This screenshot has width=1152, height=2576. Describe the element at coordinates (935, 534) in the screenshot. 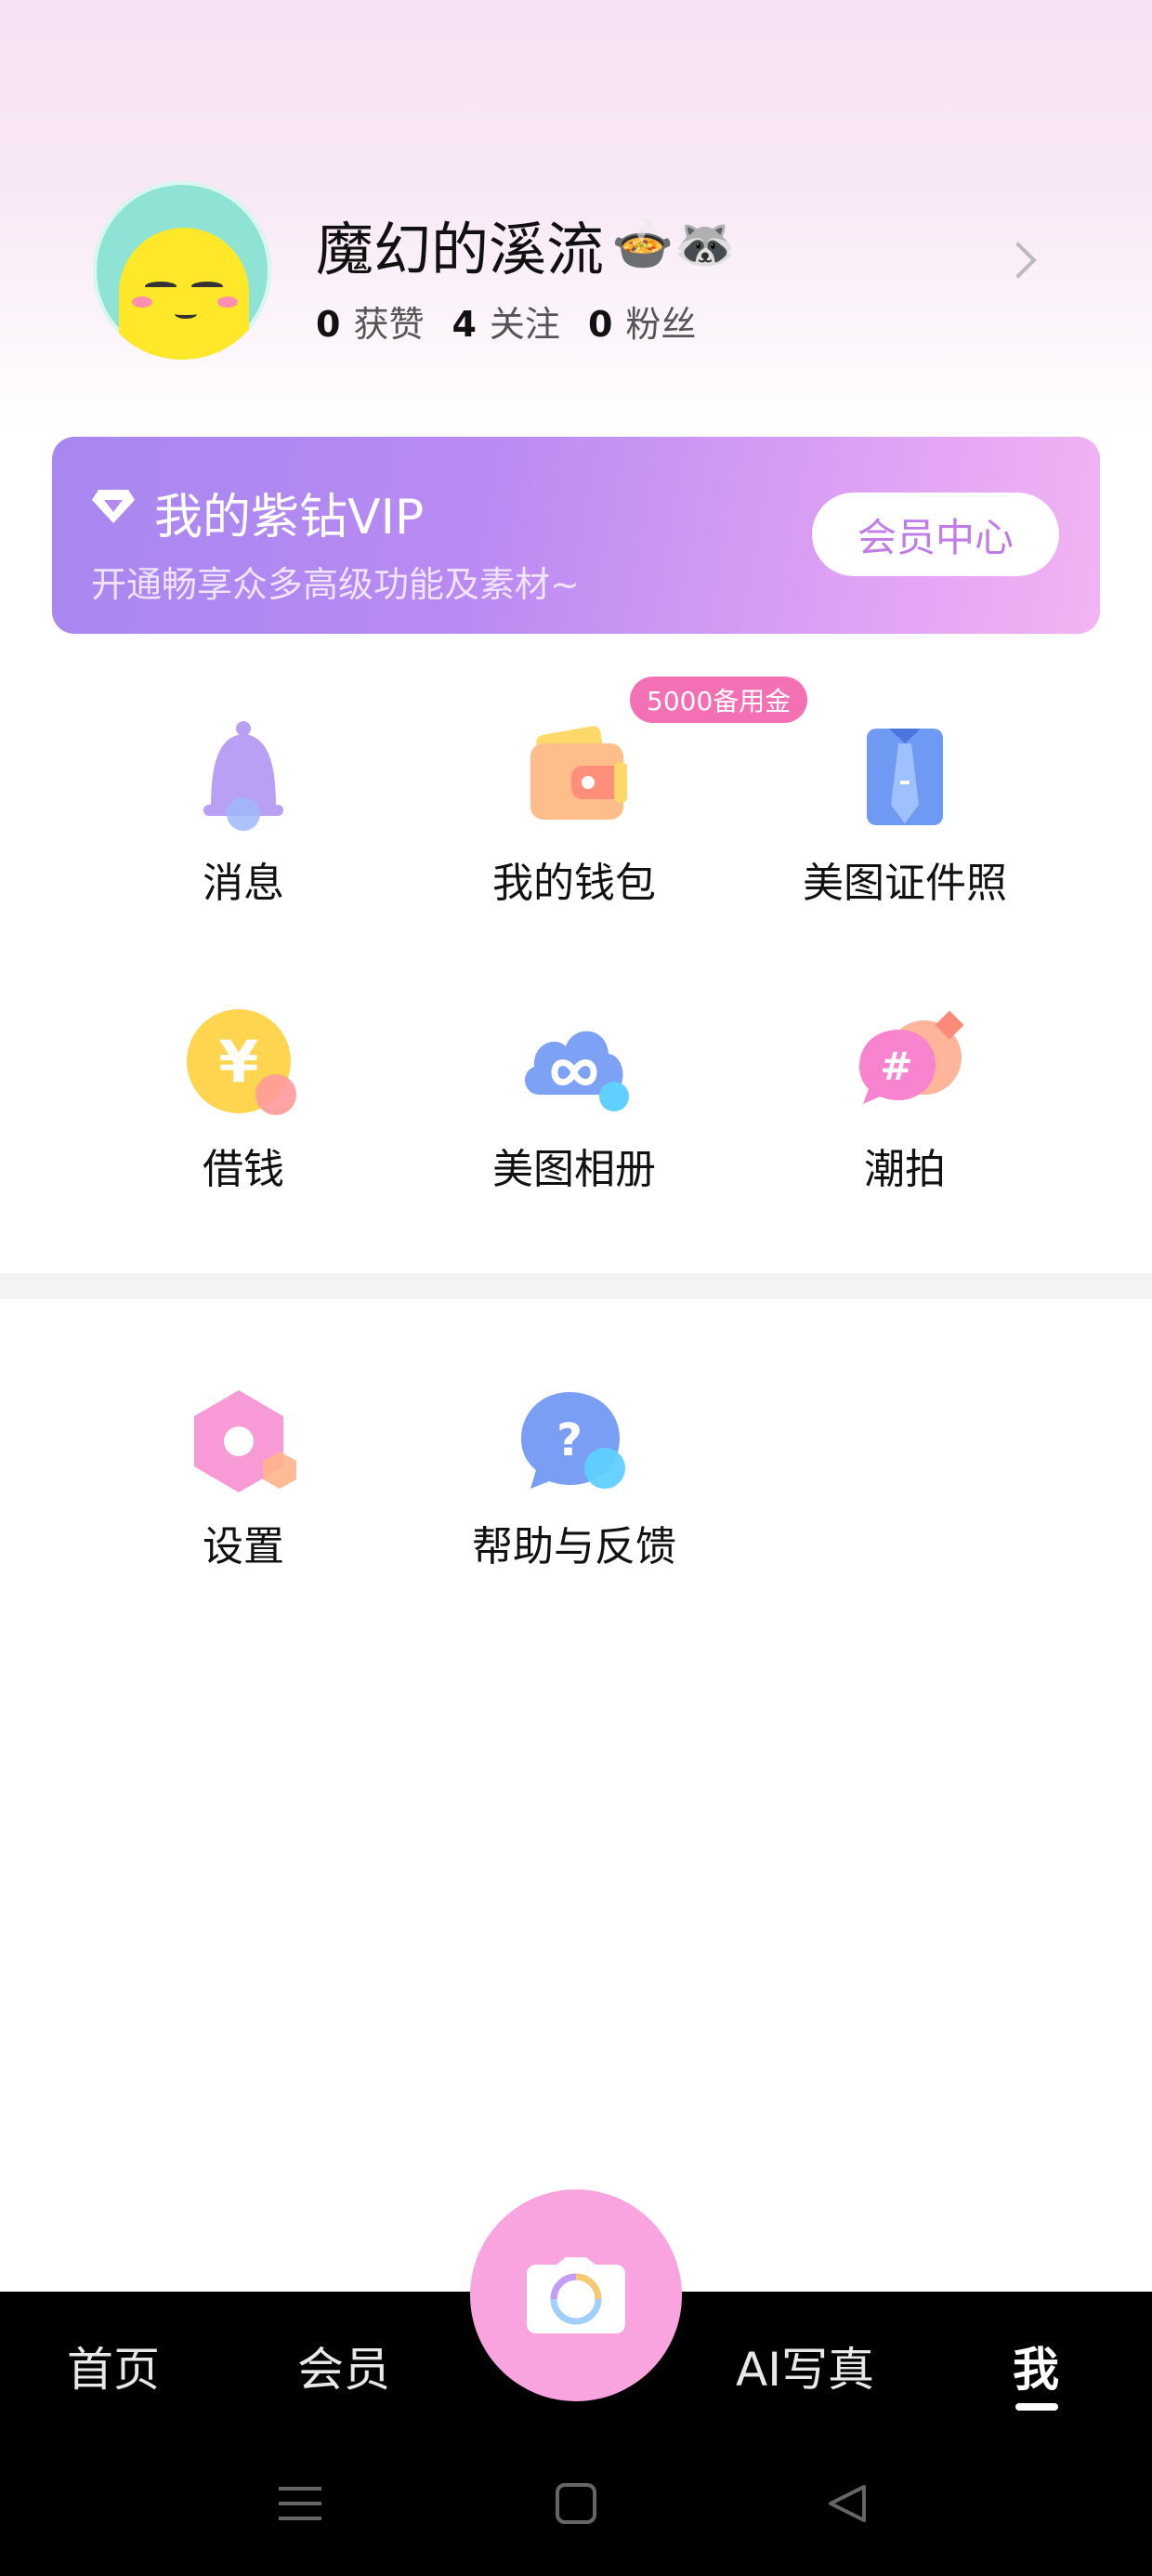

I see `member-center-button: 会员中心` at that location.